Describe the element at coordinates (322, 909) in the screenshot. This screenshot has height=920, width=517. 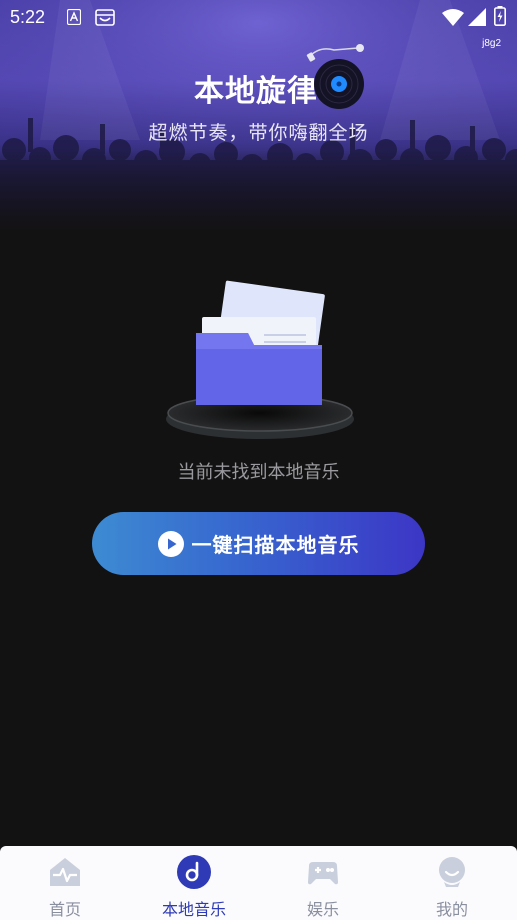
I see `nav-label-entertainment: 娱乐` at that location.